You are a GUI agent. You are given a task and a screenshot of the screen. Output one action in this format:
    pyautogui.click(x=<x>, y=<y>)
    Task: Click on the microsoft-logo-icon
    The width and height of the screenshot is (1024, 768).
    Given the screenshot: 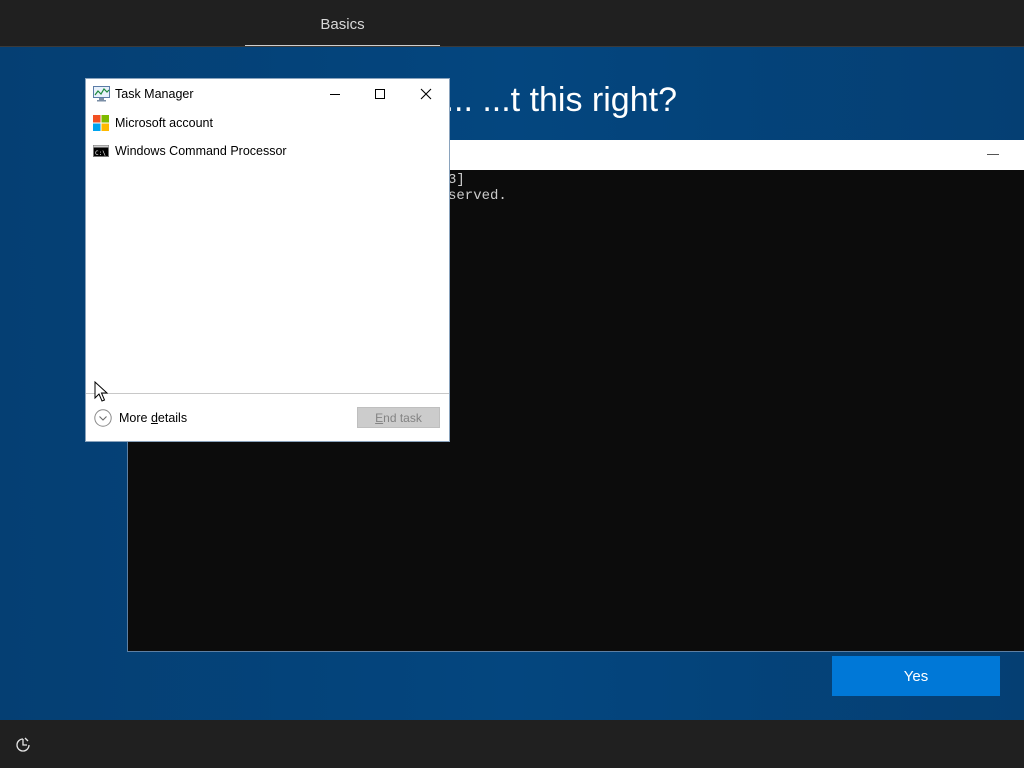 What is the action you would take?
    pyautogui.click(x=101, y=123)
    